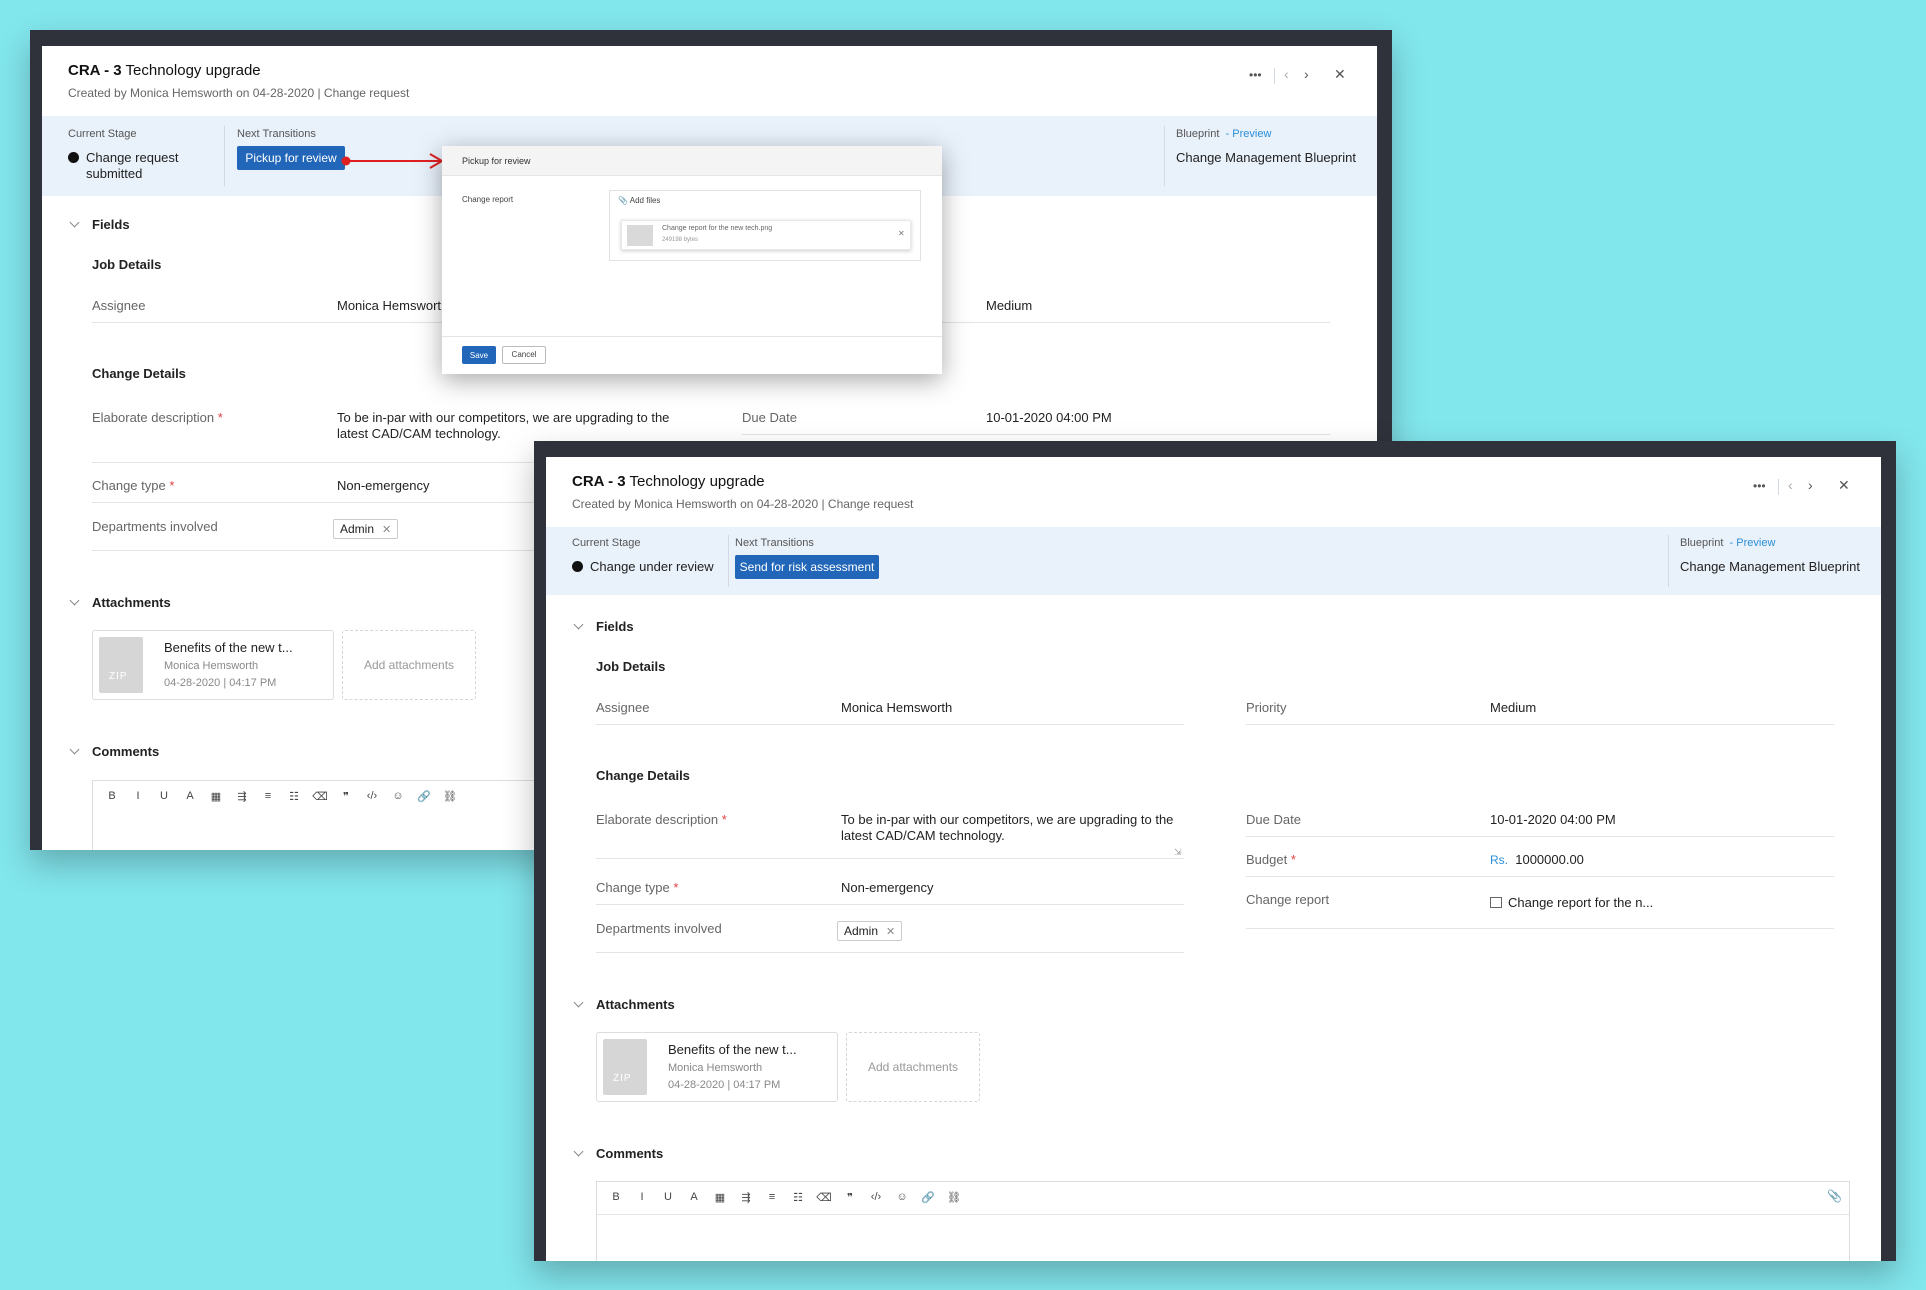 This screenshot has height=1290, width=1926. What do you see at coordinates (901, 233) in the screenshot?
I see `remove-file-icon: ✕` at bounding box center [901, 233].